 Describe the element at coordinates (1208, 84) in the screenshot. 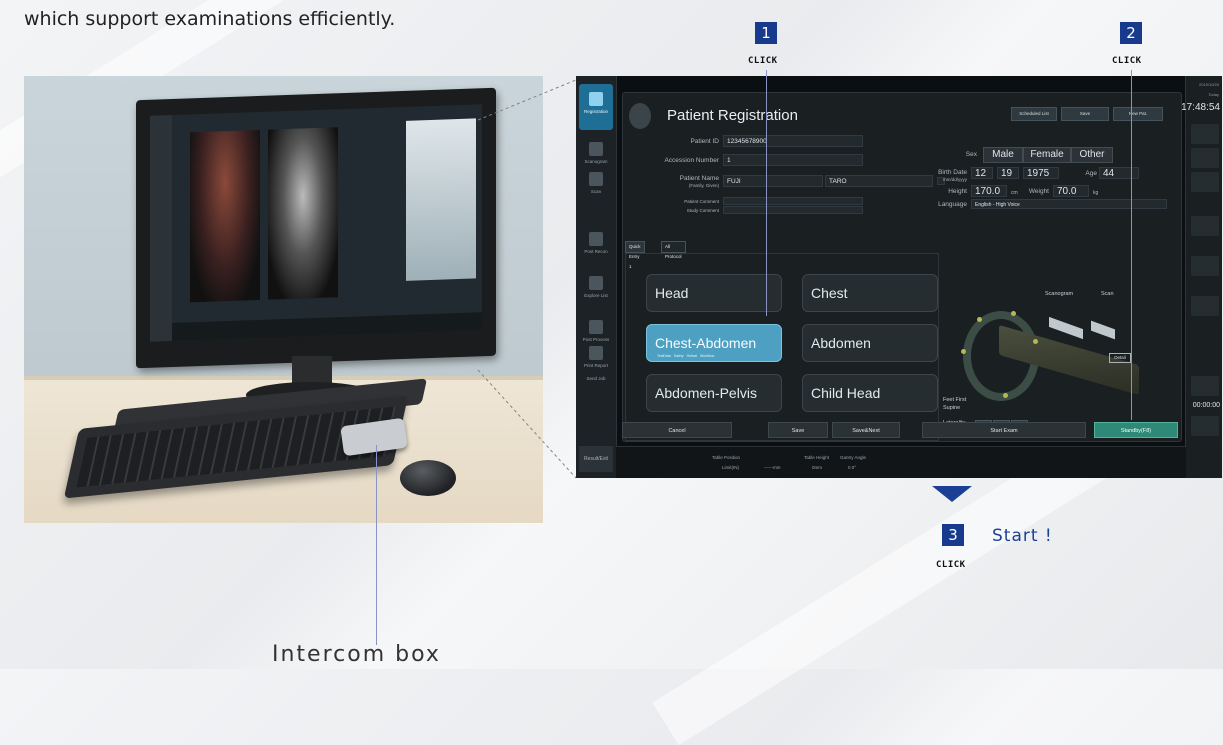

I see `date-label: 2019/10/20` at that location.